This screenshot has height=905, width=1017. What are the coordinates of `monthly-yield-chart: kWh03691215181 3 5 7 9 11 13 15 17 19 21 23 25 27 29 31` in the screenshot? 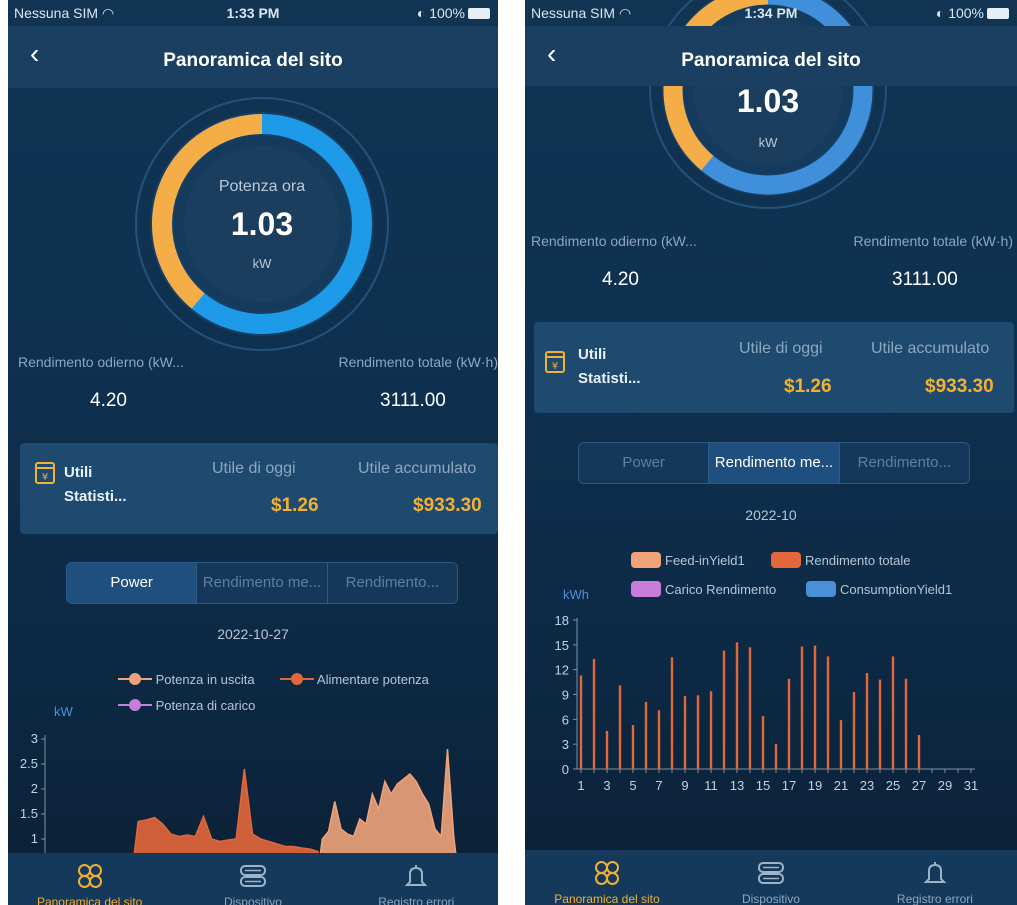 It's located at (767, 690).